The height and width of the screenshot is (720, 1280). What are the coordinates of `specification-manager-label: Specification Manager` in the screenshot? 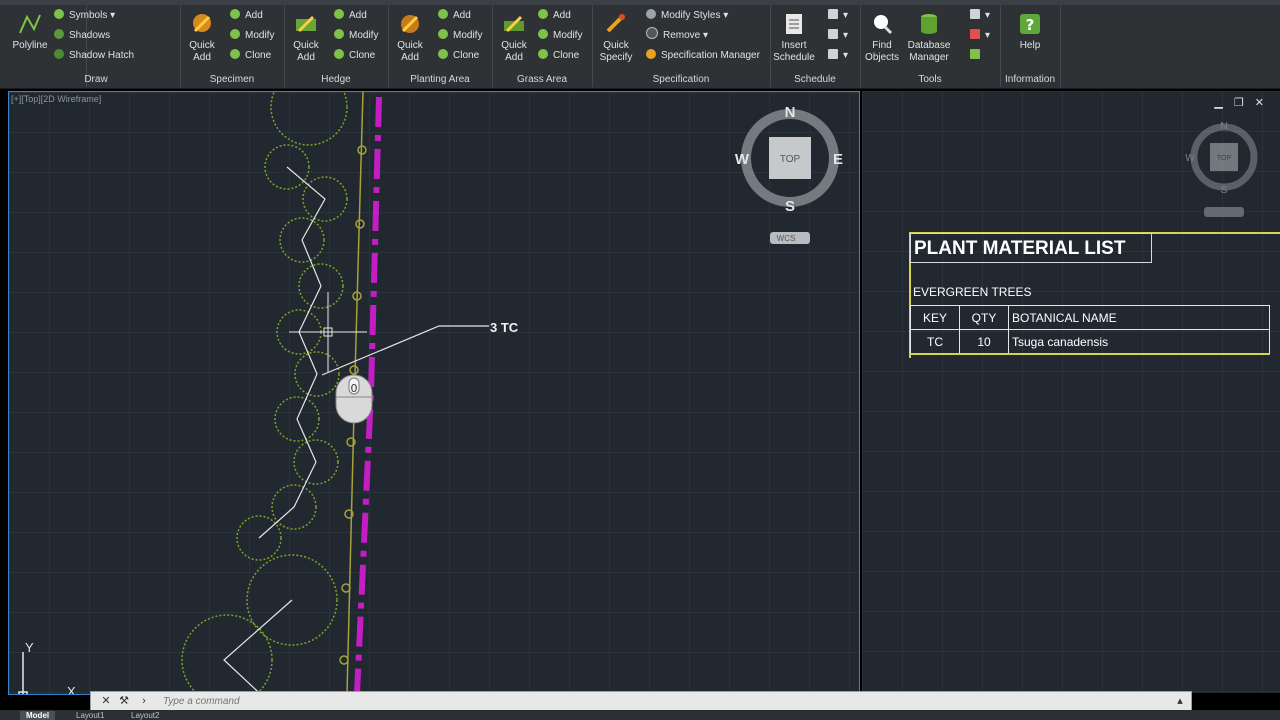 It's located at (710, 55).